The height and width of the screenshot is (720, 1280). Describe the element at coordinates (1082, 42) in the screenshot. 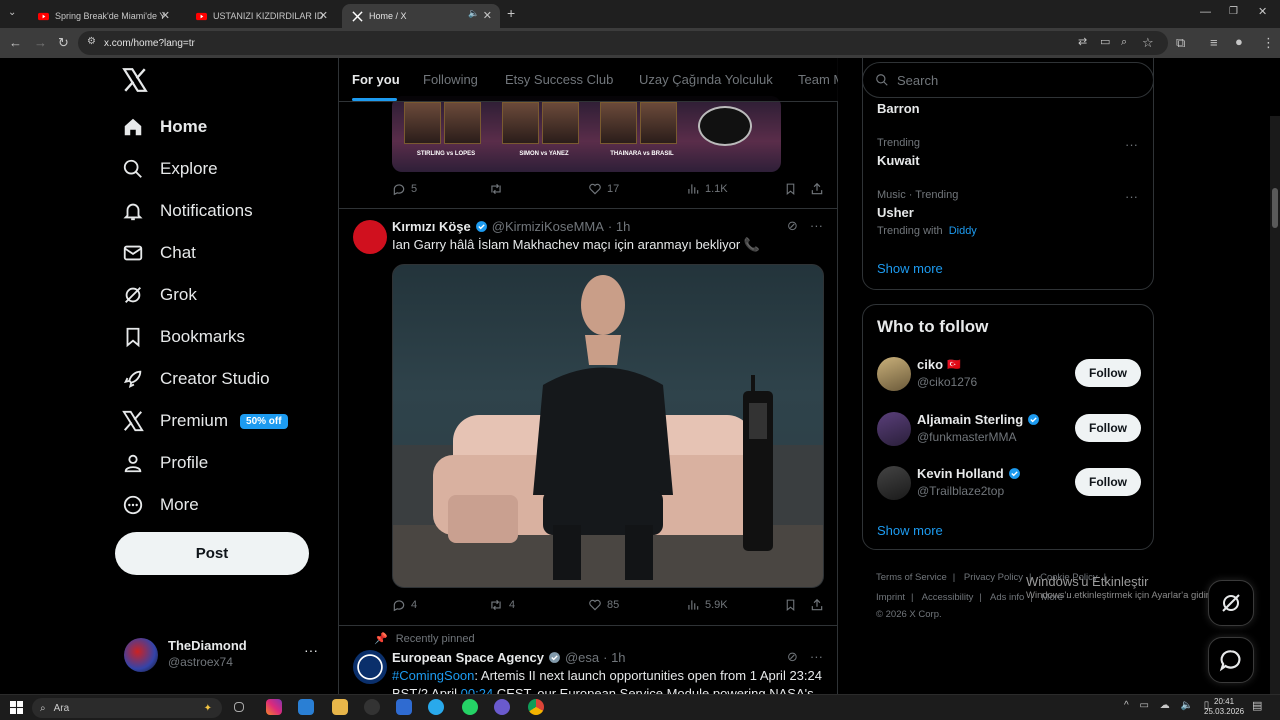

I see `translate-icon: ⇄` at that location.